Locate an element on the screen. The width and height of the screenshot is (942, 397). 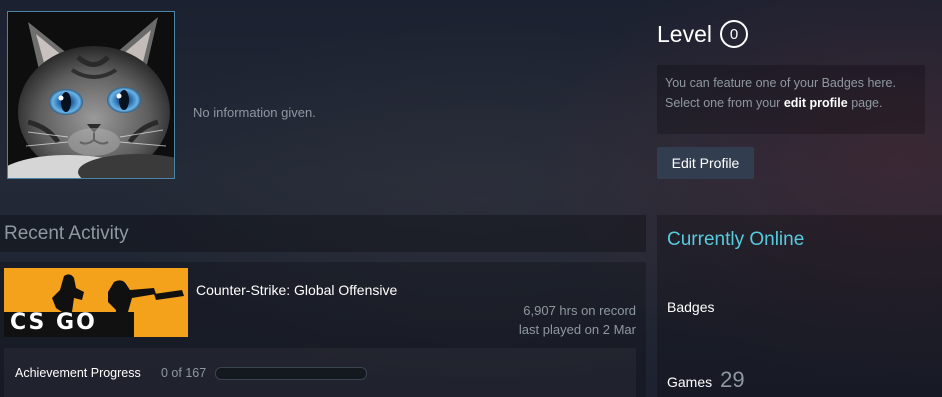
recent-activity-header: Recent Activity is located at coordinates (323, 233).